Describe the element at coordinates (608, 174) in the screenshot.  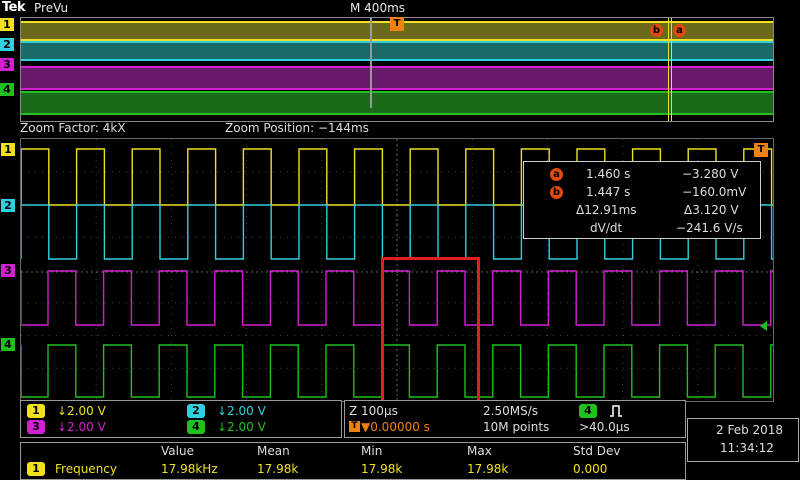
I see `cursor-a-time: 1.460 s` at that location.